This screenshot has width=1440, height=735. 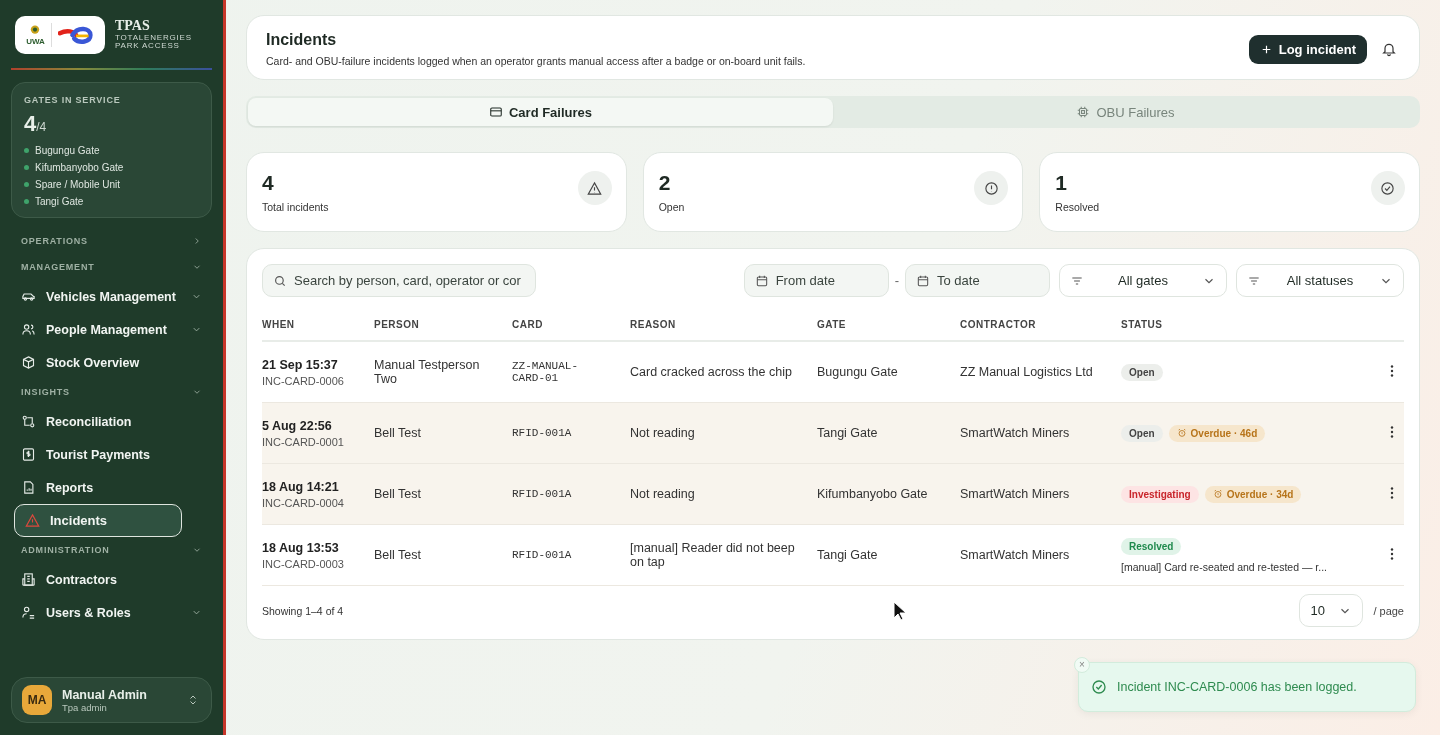 I want to click on stat-label: Open, so click(x=671, y=207).